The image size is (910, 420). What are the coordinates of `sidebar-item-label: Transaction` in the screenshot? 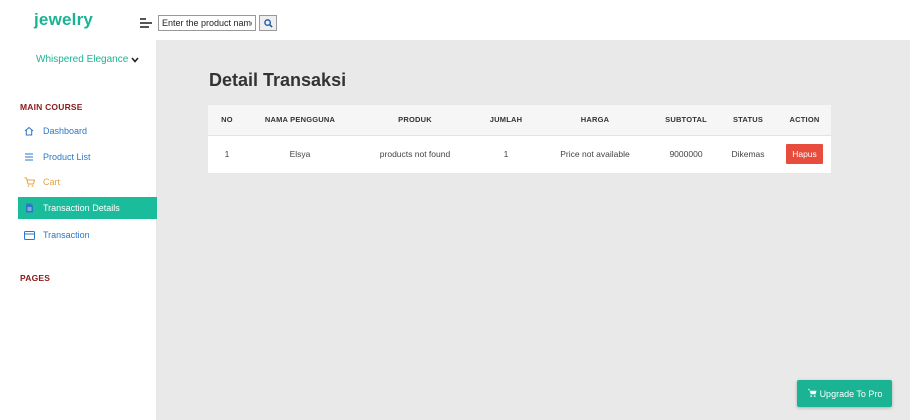 It's located at (66, 235).